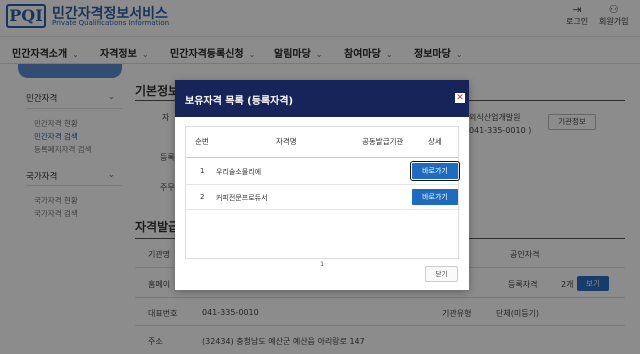 This screenshot has height=354, width=640. Describe the element at coordinates (435, 141) in the screenshot. I see `column-header-detail: 상세` at that location.